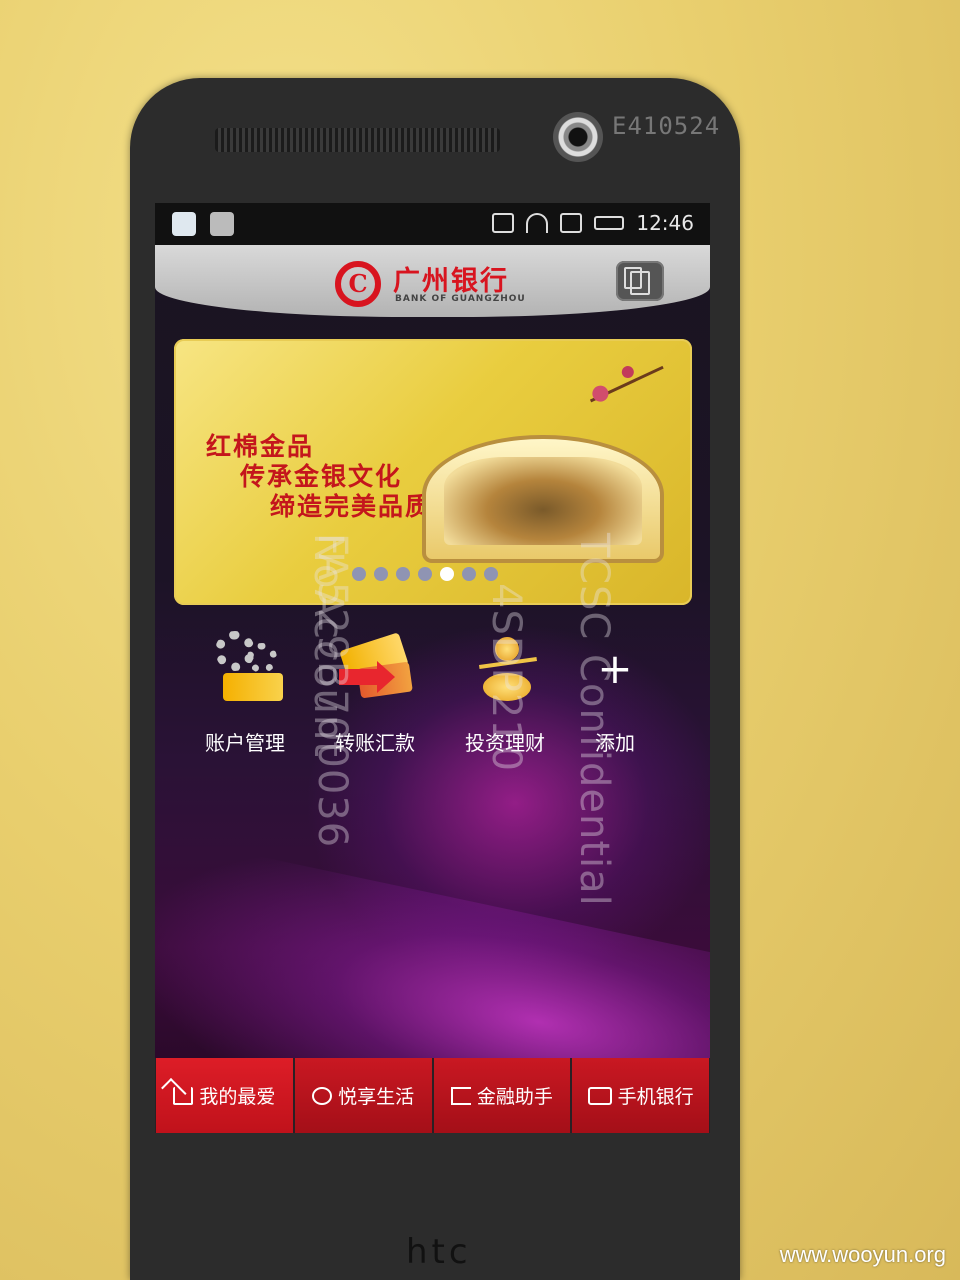 This screenshot has width=960, height=1280. Describe the element at coordinates (439, 1252) in the screenshot. I see `htc-logo: htc` at that location.